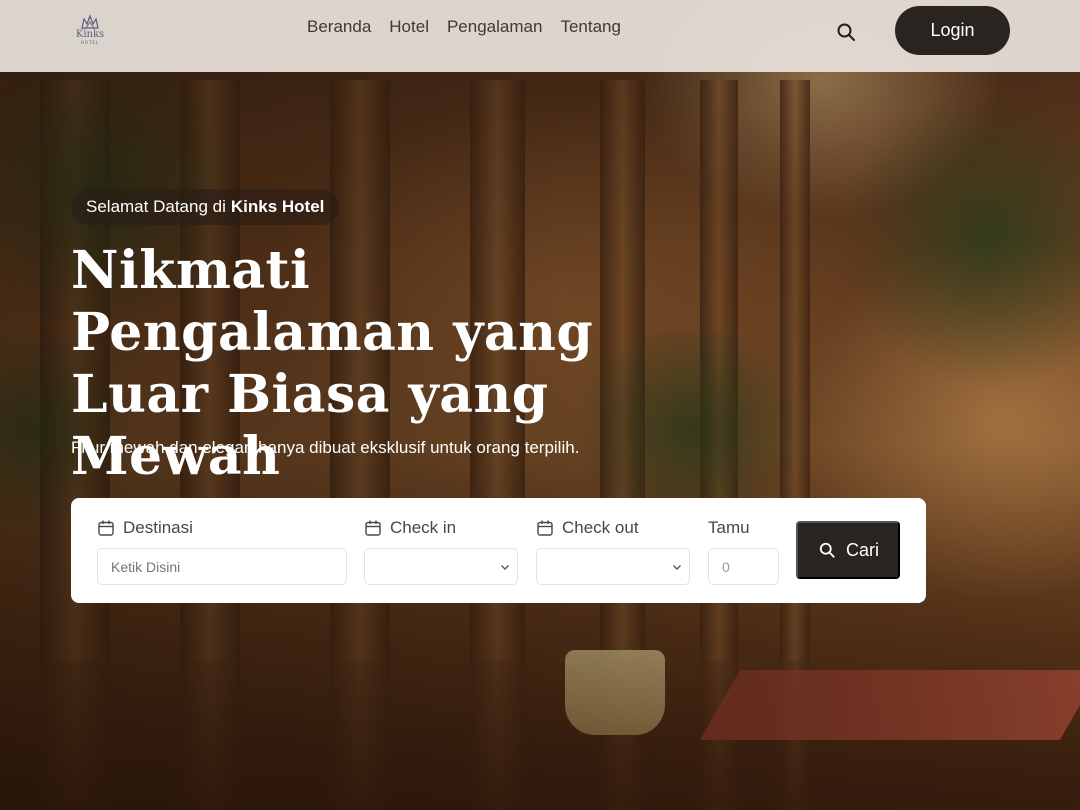 The width and height of the screenshot is (1080, 810). I want to click on search-submit-label: Cari, so click(862, 549).